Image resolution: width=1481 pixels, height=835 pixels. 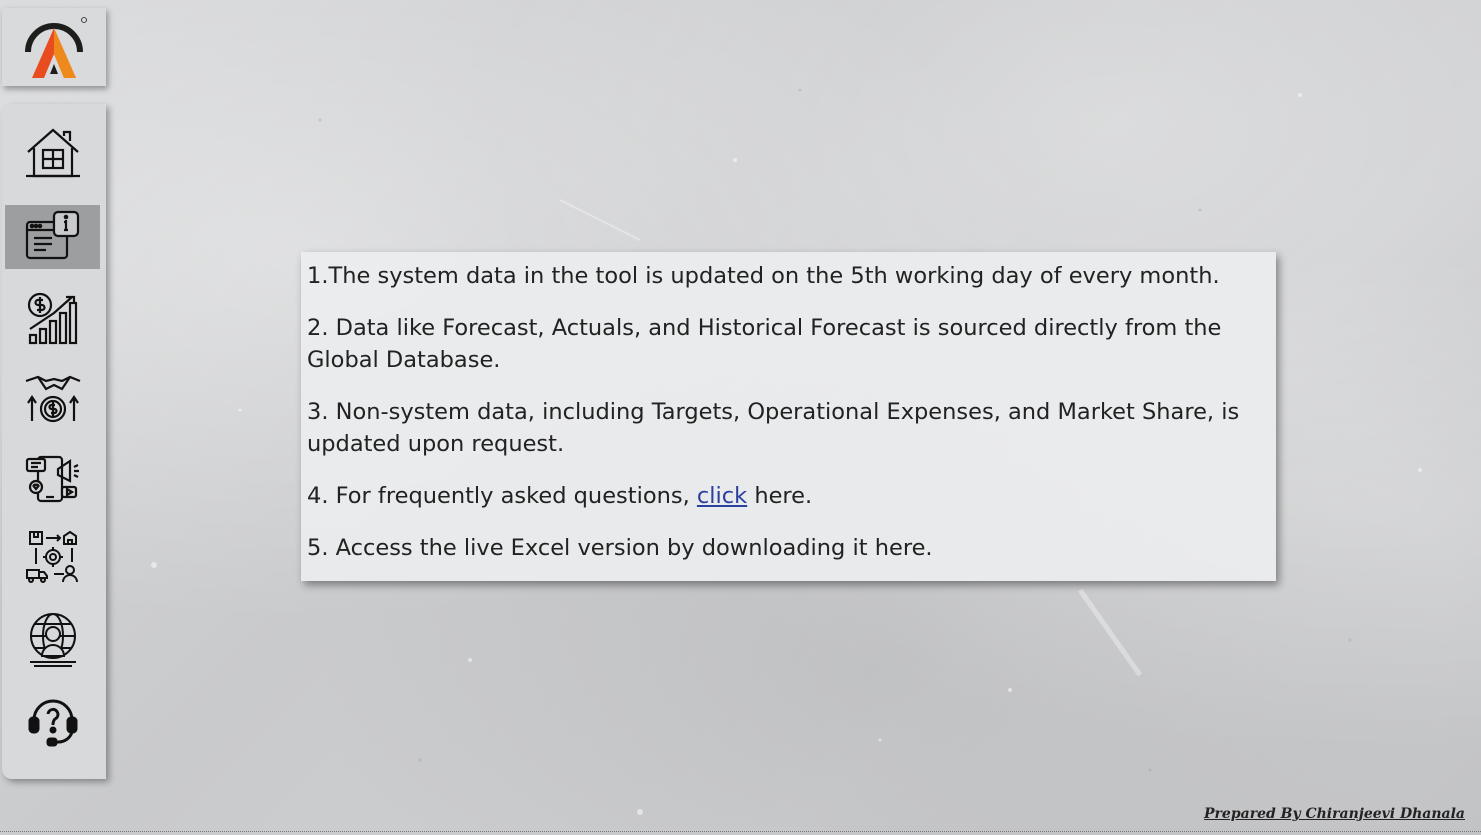 I want to click on social-media-marketing-icon, so click(x=52, y=479).